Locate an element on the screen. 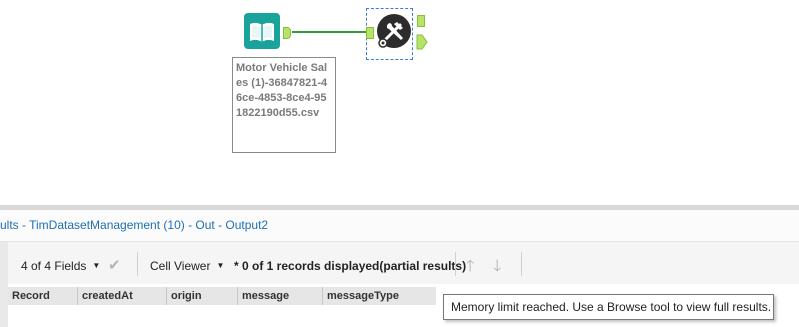 The image size is (799, 327). column-header-createdAt: createdAt is located at coordinates (122, 296).